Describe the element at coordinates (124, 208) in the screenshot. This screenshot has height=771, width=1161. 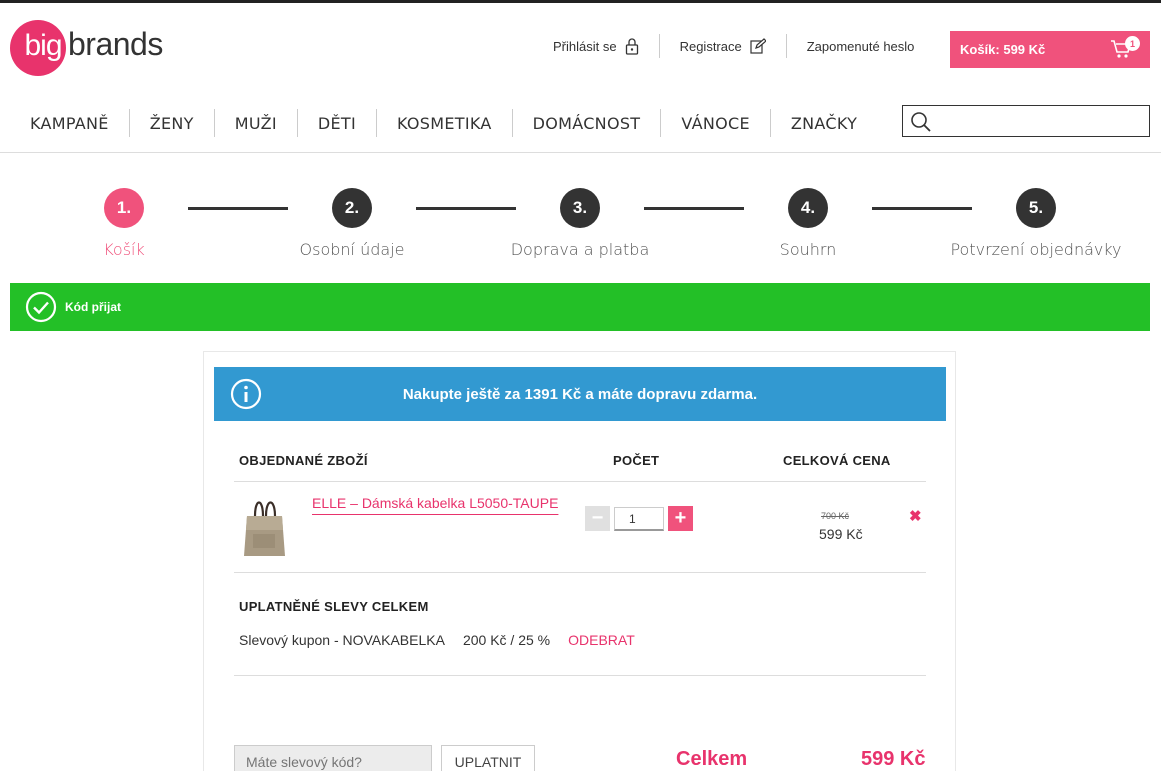
I see `step-number: 1.` at that location.